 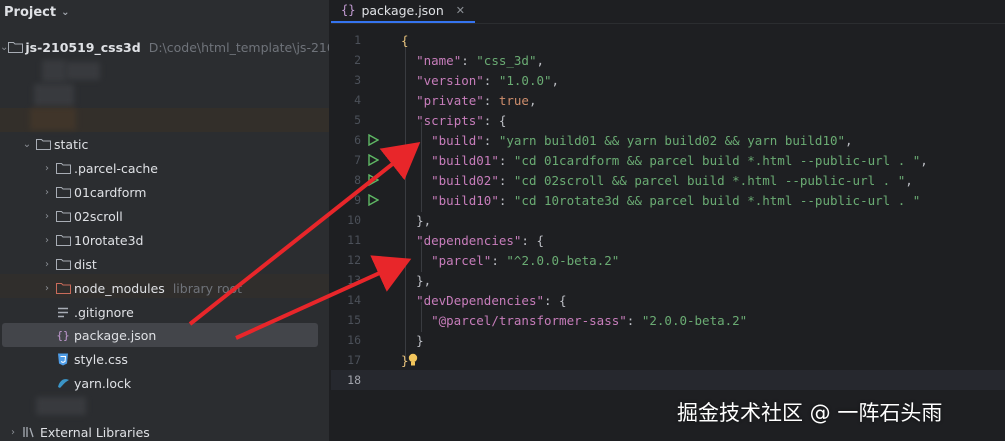 I want to click on line-number: 14, so click(x=354, y=300).